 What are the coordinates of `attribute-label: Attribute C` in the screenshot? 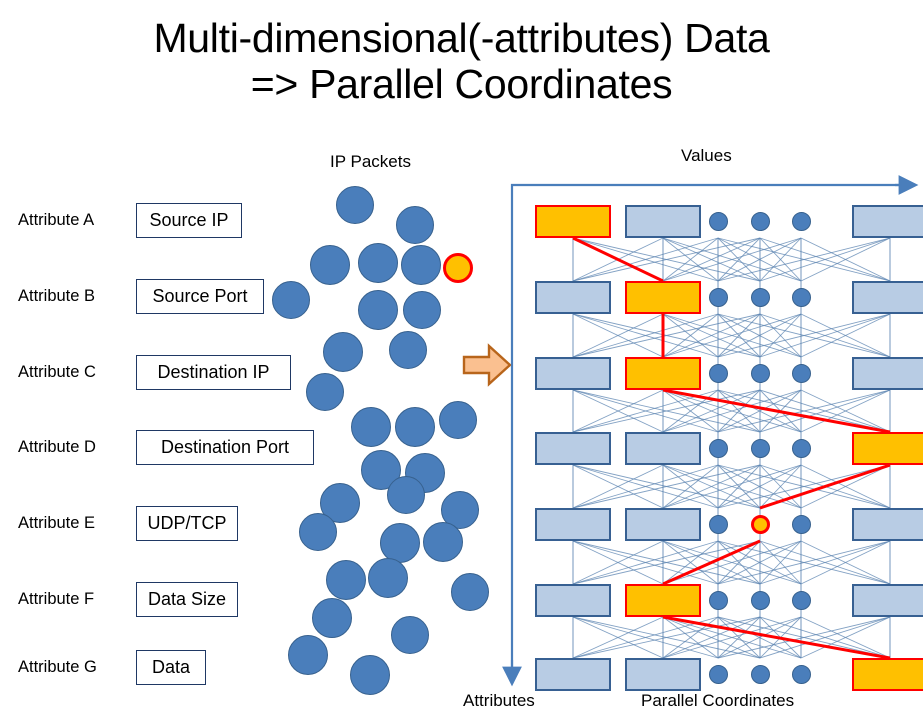 It's located at (57, 371).